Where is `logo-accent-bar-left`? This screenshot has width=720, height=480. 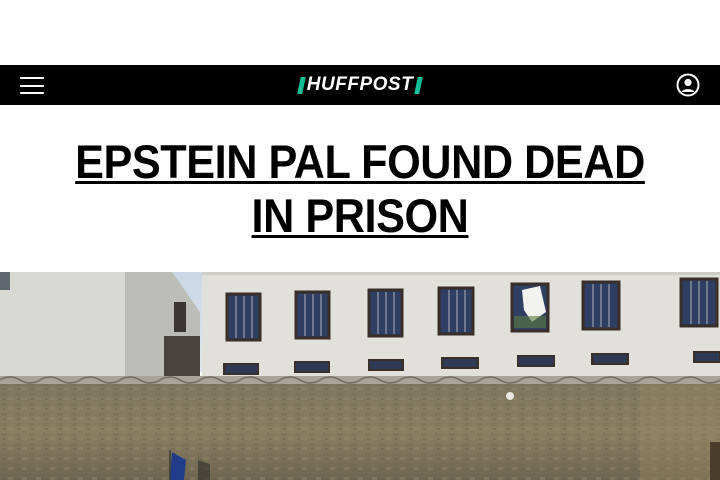 logo-accent-bar-left is located at coordinates (301, 85).